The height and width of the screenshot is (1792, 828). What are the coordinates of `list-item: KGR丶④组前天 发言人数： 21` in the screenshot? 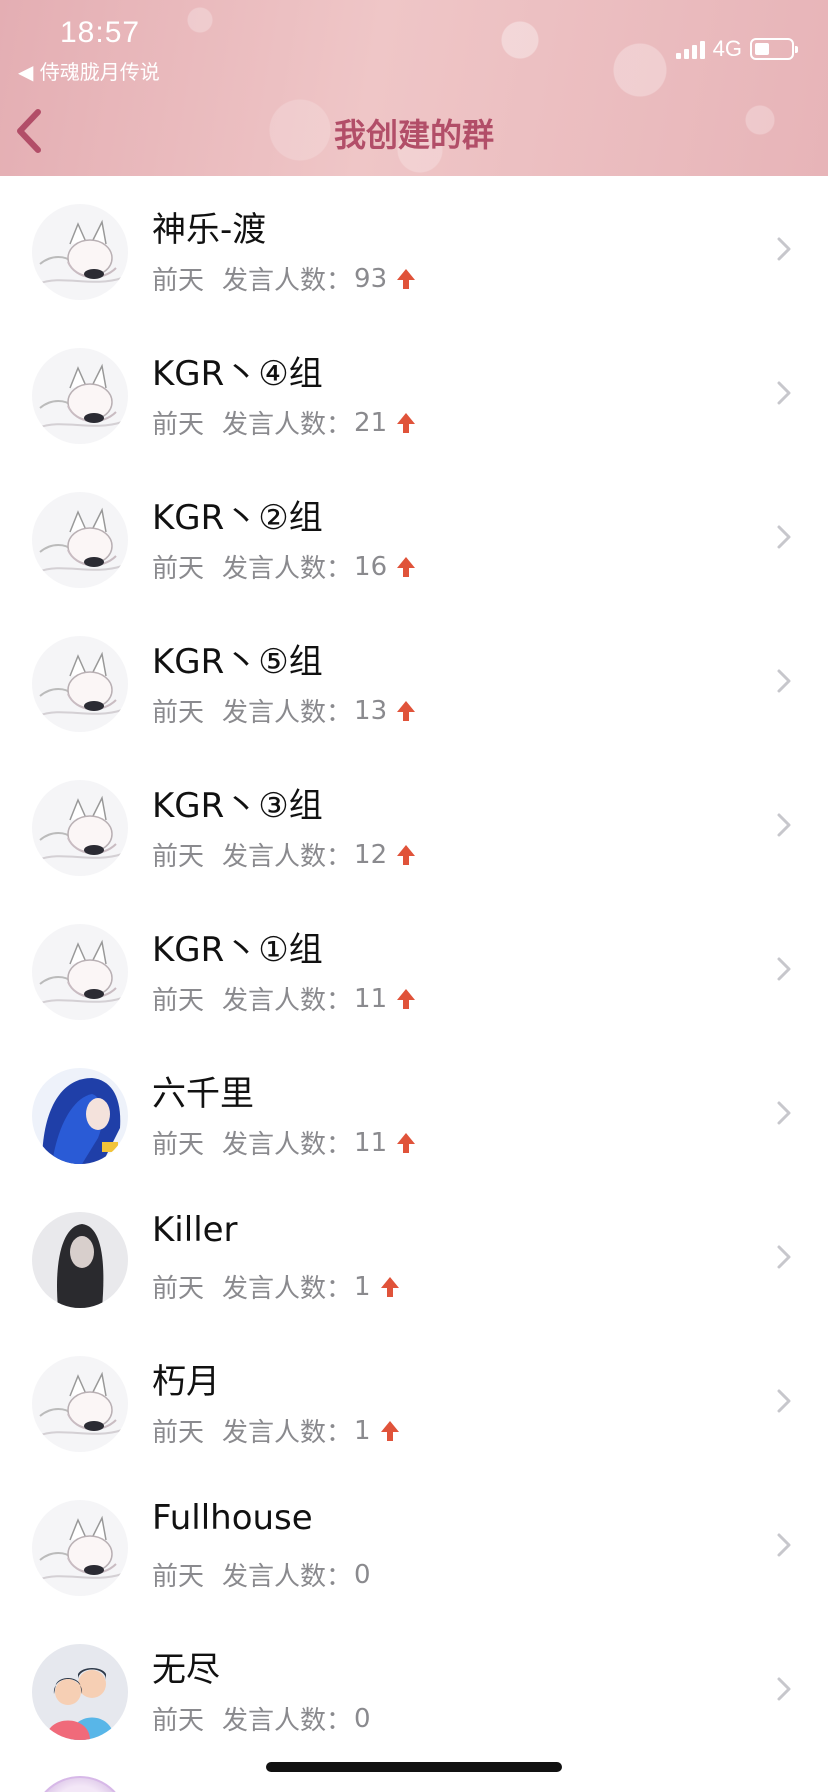 It's located at (414, 392).